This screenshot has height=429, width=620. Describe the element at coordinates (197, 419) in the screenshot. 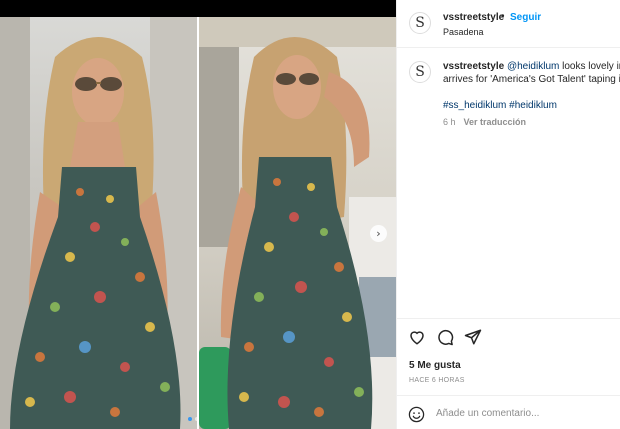

I see `carousel-dot` at that location.